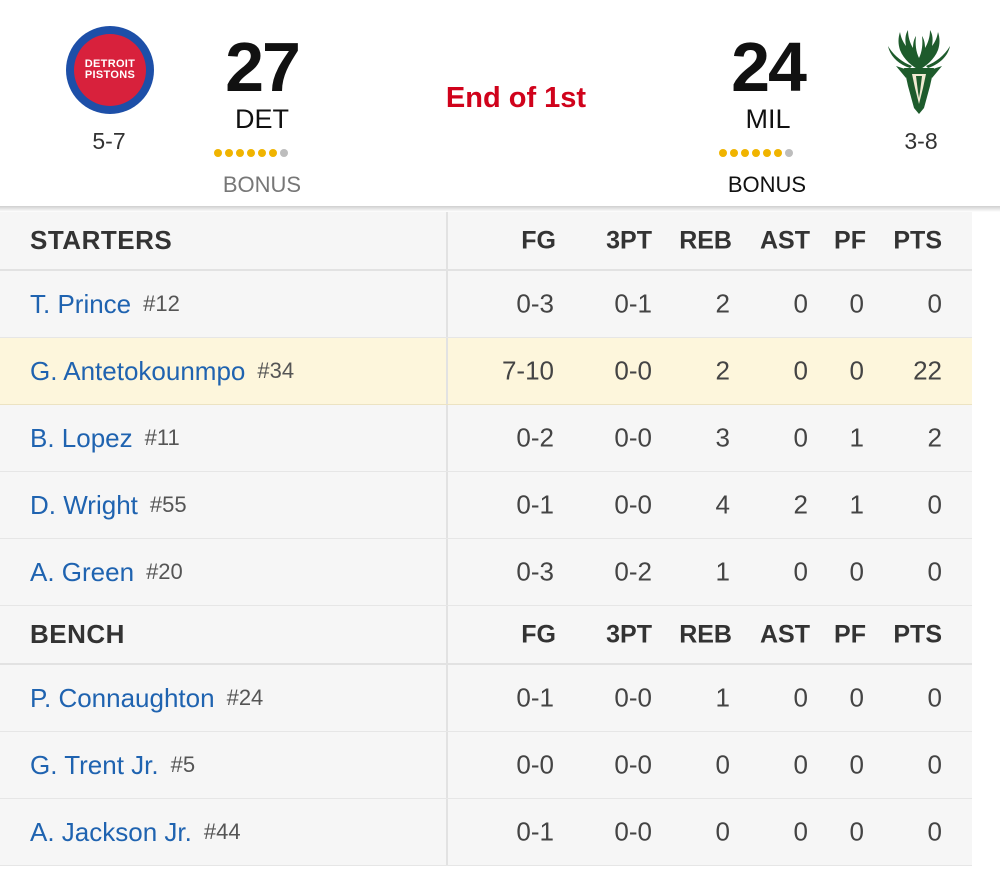 This screenshot has width=1000, height=886. What do you see at coordinates (224, 505) in the screenshot?
I see `player-name-cell: D. Wright #55` at bounding box center [224, 505].